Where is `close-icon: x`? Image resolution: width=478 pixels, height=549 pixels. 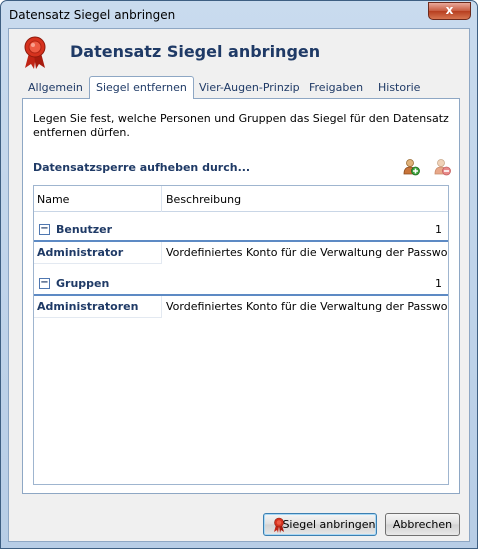 close-icon: x is located at coordinates (449, 10).